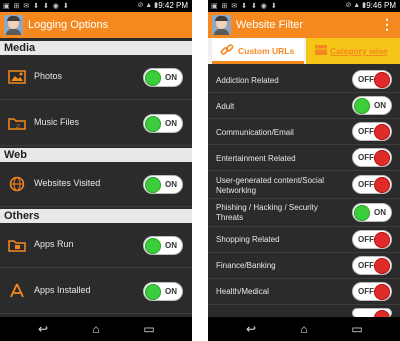  What do you see at coordinates (173, 5) in the screenshot?
I see `clock: 9:42 PM` at bounding box center [173, 5].